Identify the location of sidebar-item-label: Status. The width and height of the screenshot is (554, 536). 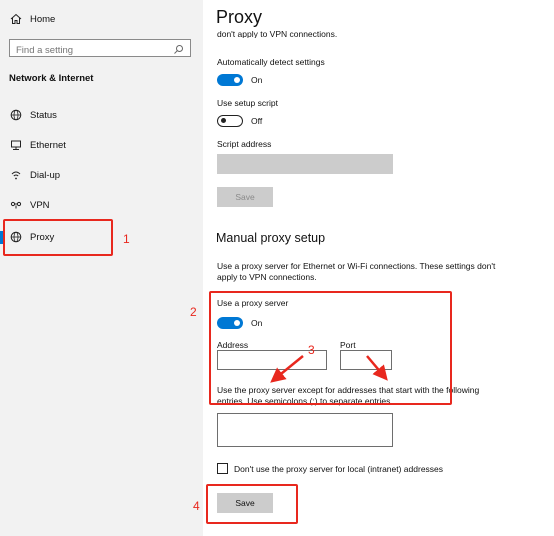
(43, 115).